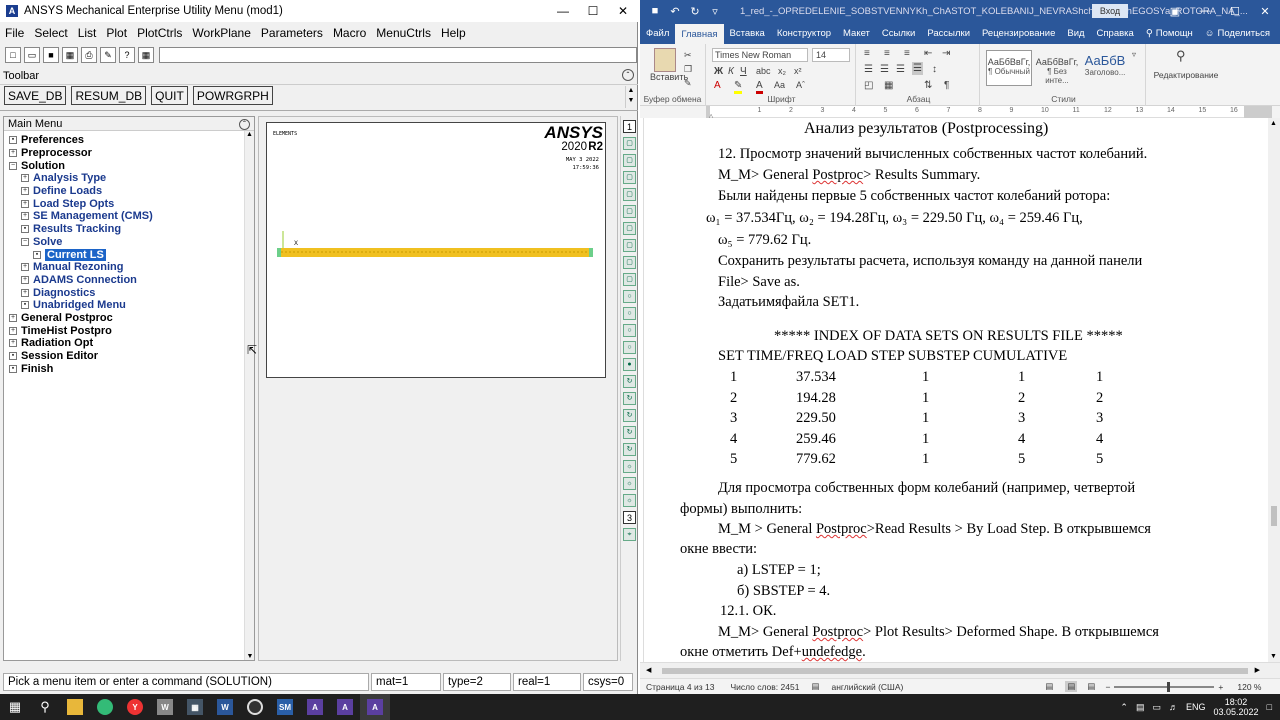 Image resolution: width=1280 pixels, height=720 pixels. Describe the element at coordinates (127, 55) in the screenshot. I see `help-bulb-icon: ?` at that location.